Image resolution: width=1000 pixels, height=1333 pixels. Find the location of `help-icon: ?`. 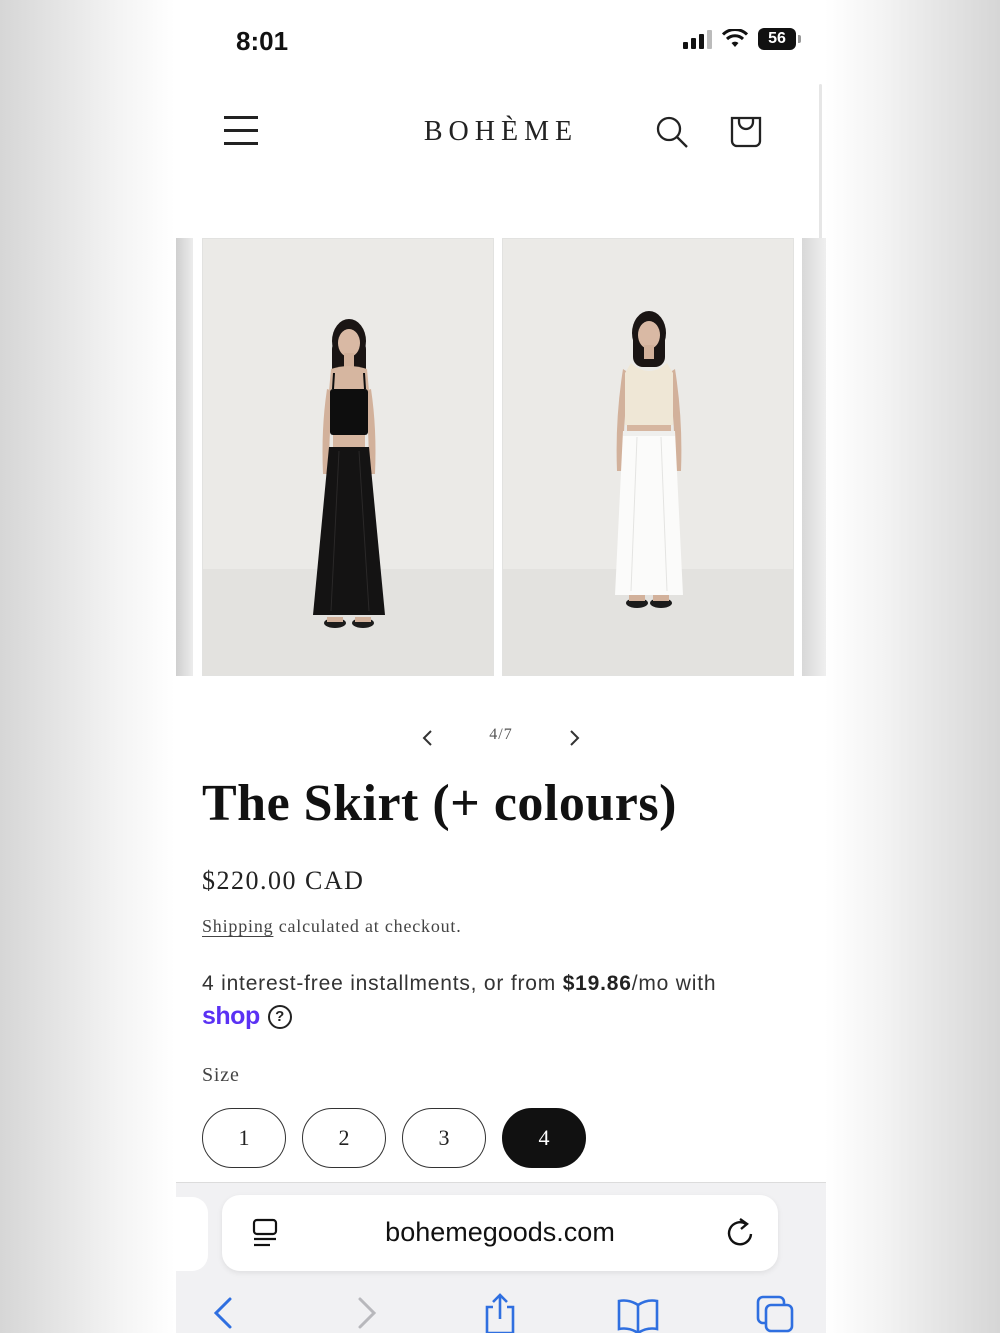

help-icon: ? is located at coordinates (279, 1016).